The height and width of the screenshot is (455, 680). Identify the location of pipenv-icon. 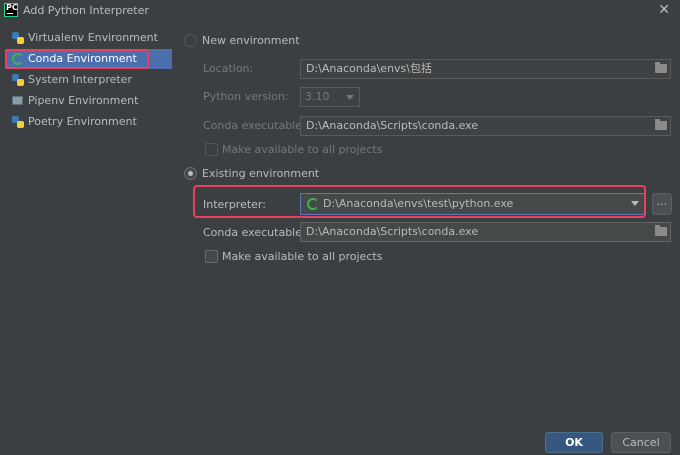
(18, 101).